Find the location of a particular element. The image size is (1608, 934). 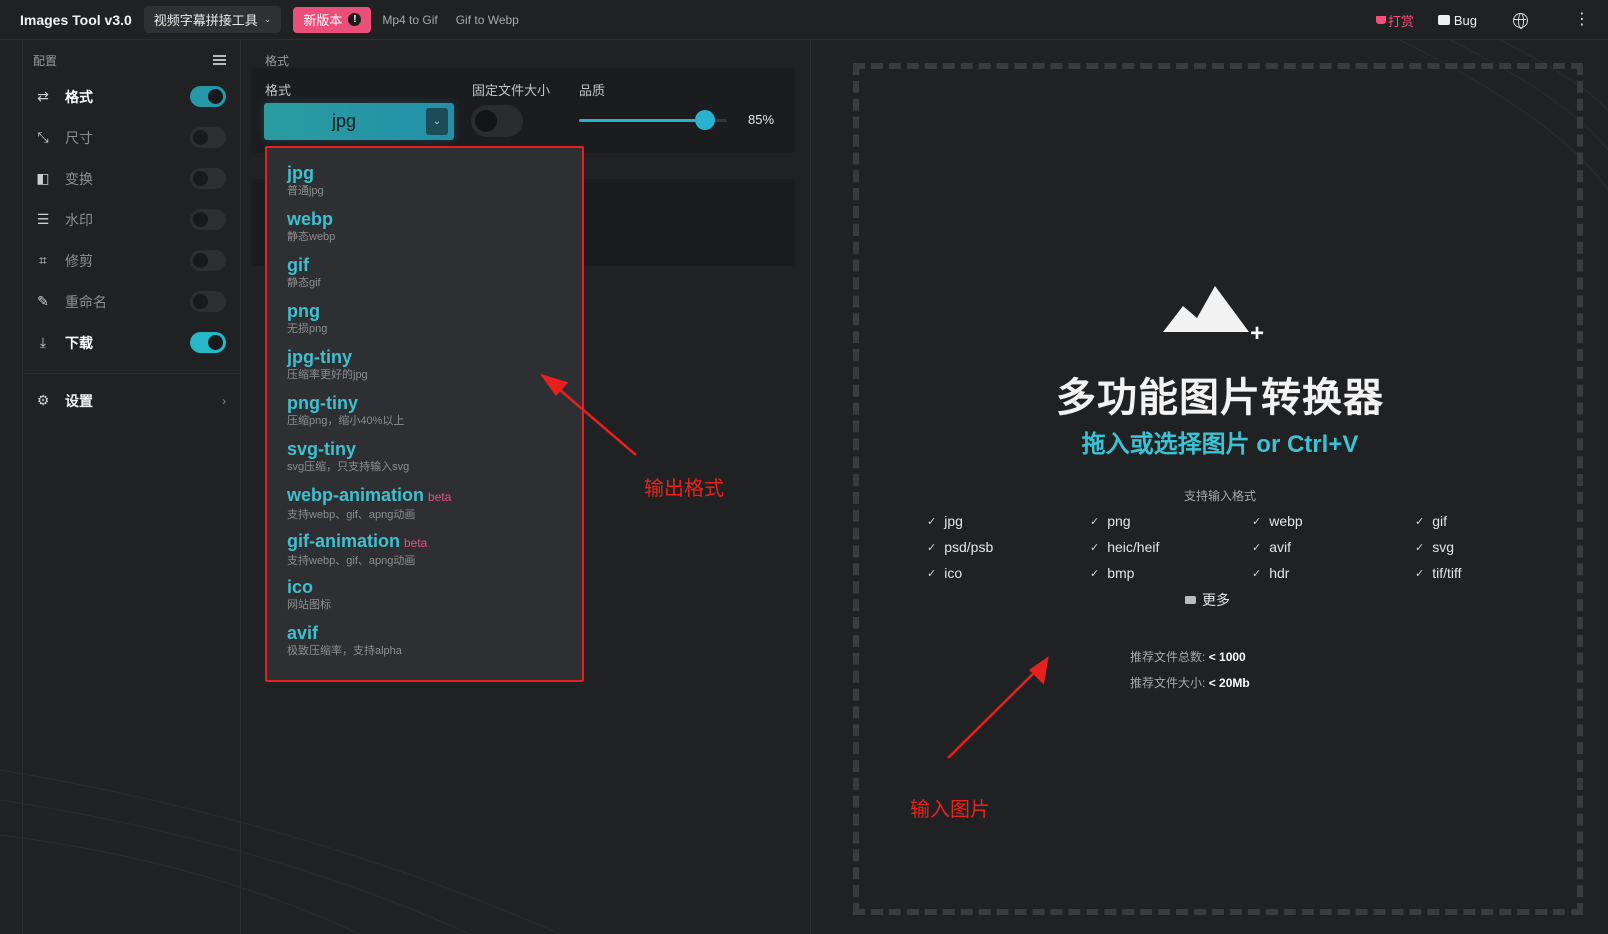

format-option-name: webp-animation beta is located at coordinates (434, 496).